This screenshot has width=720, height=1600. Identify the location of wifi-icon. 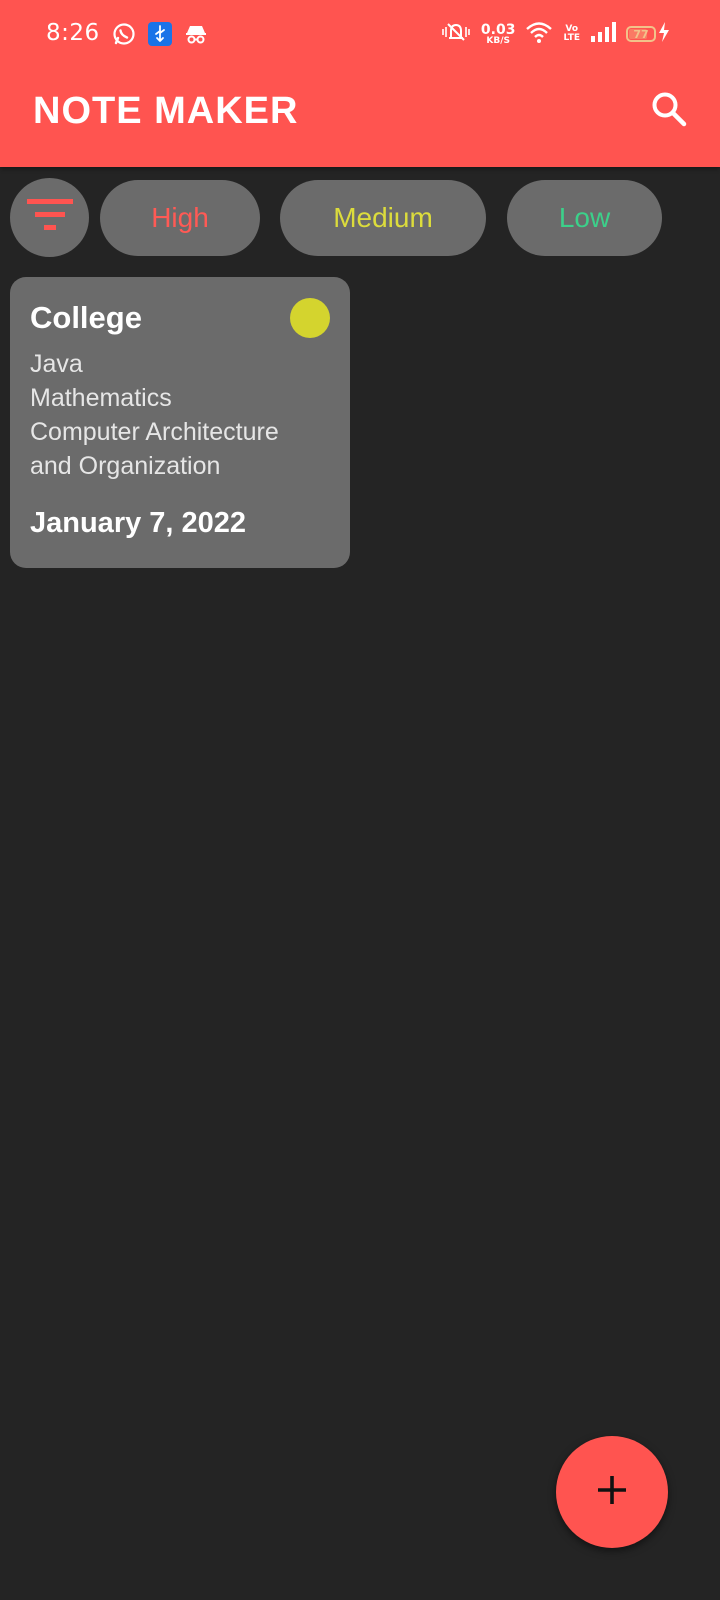
(539, 34).